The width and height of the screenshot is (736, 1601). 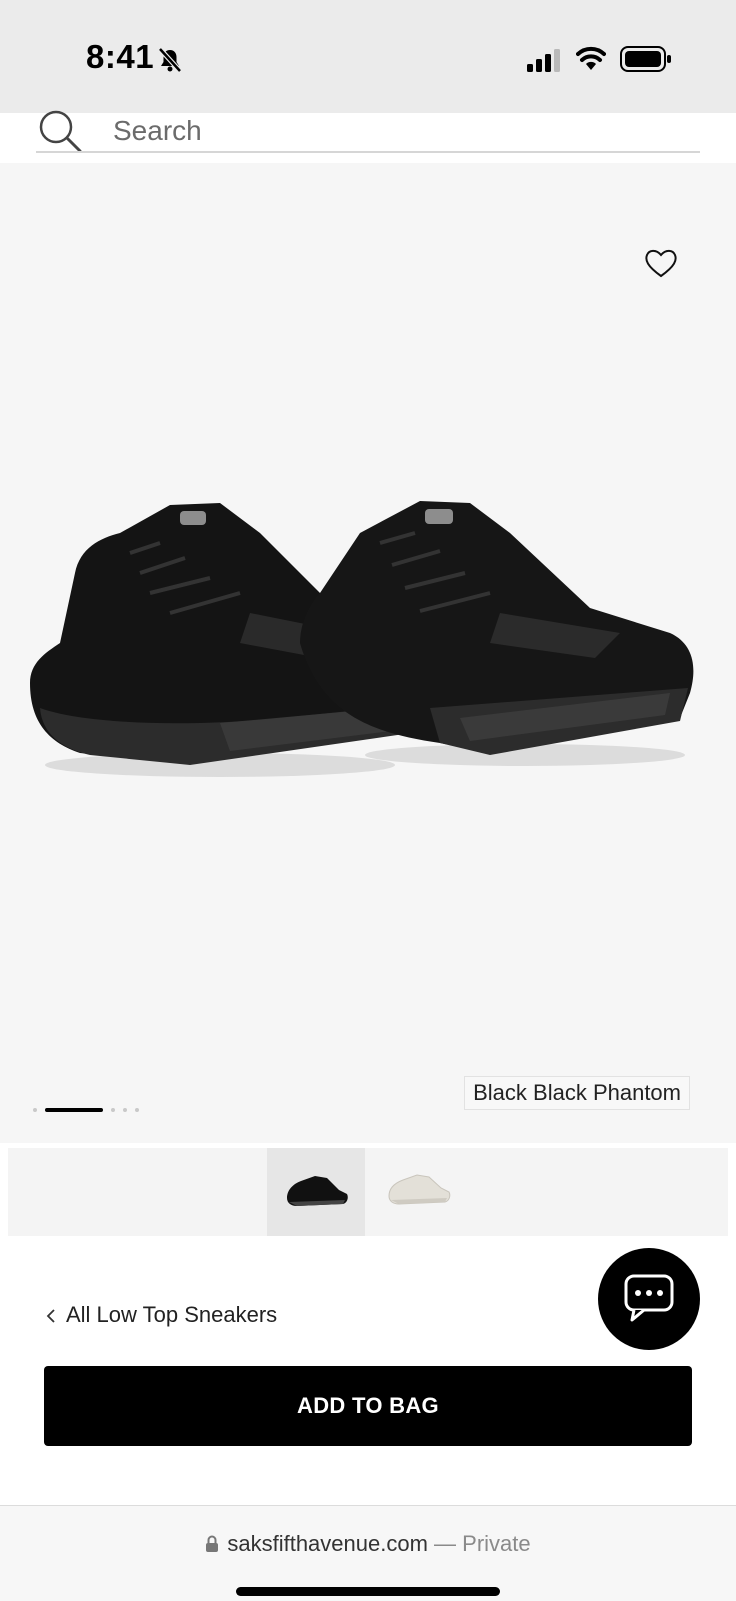 What do you see at coordinates (591, 58) in the screenshot?
I see `wifi-icon` at bounding box center [591, 58].